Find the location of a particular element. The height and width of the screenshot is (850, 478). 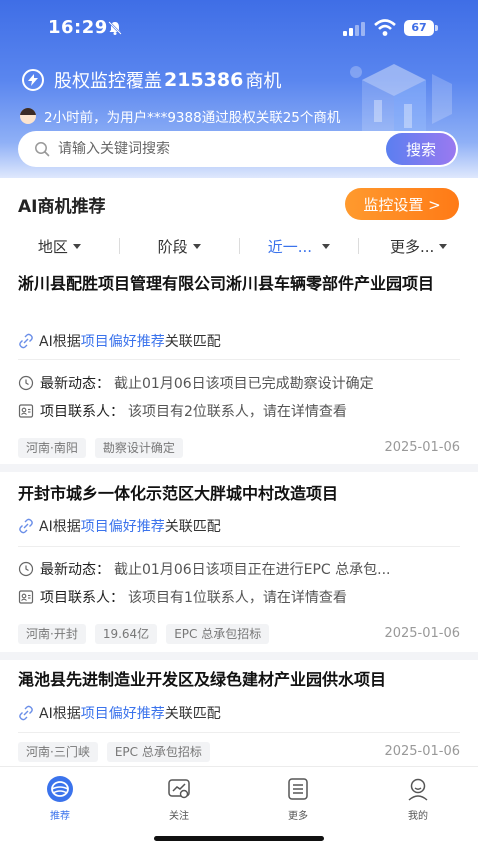

monitor-settings-button: 监控设置 > is located at coordinates (402, 204).